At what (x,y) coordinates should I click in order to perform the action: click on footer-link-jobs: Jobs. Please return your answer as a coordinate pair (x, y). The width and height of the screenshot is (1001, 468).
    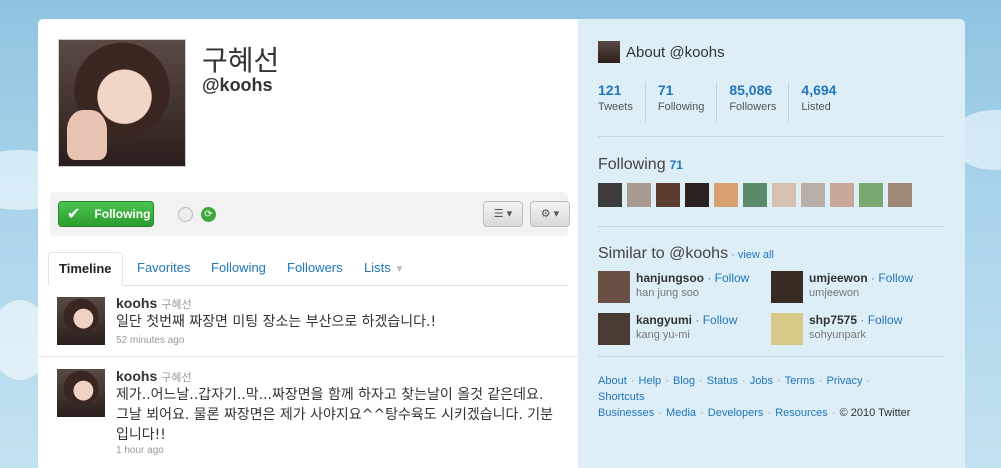
    Looking at the image, I should click on (761, 381).